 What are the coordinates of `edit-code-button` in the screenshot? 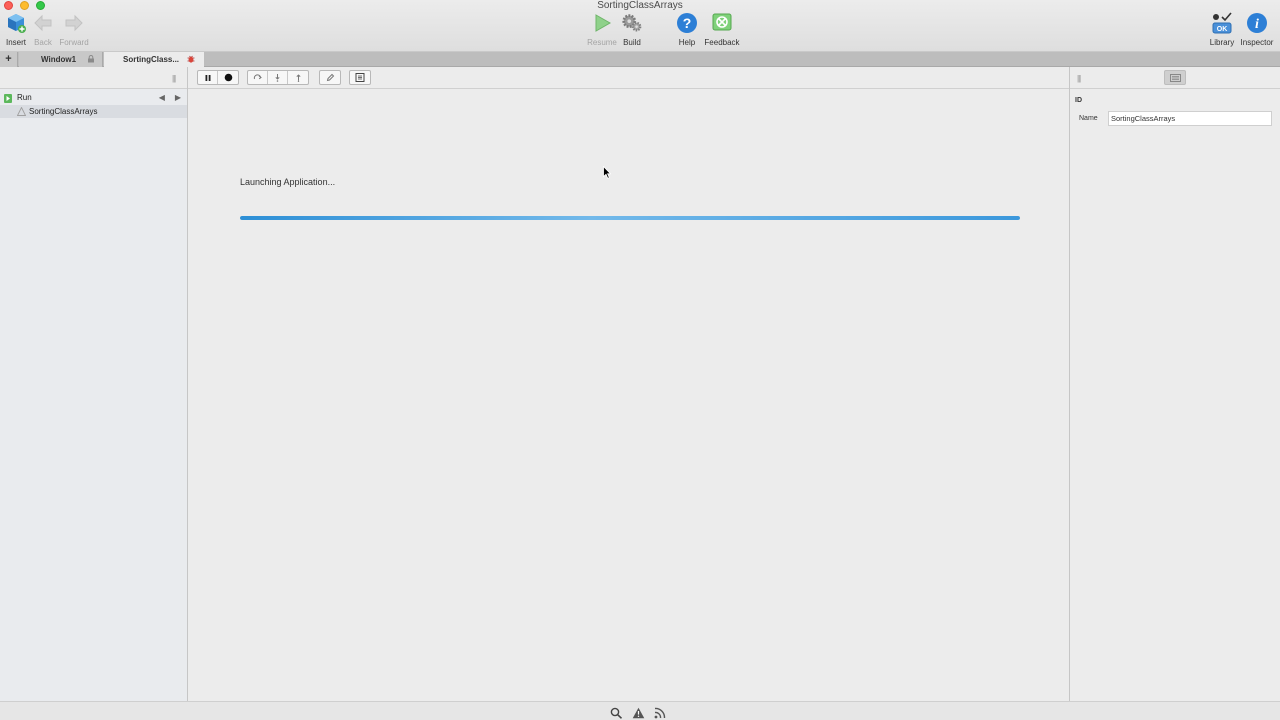 It's located at (330, 77).